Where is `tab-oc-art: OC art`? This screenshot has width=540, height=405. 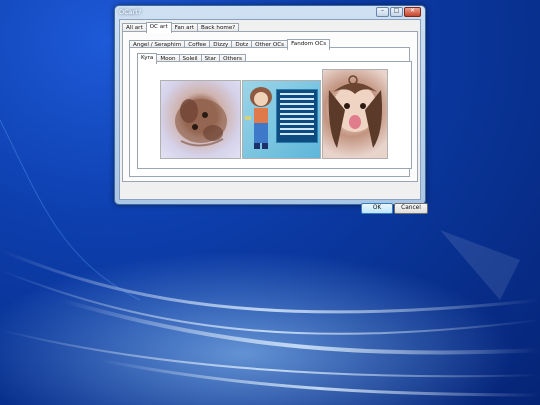
tab-oc-art: OC art is located at coordinates (158, 27).